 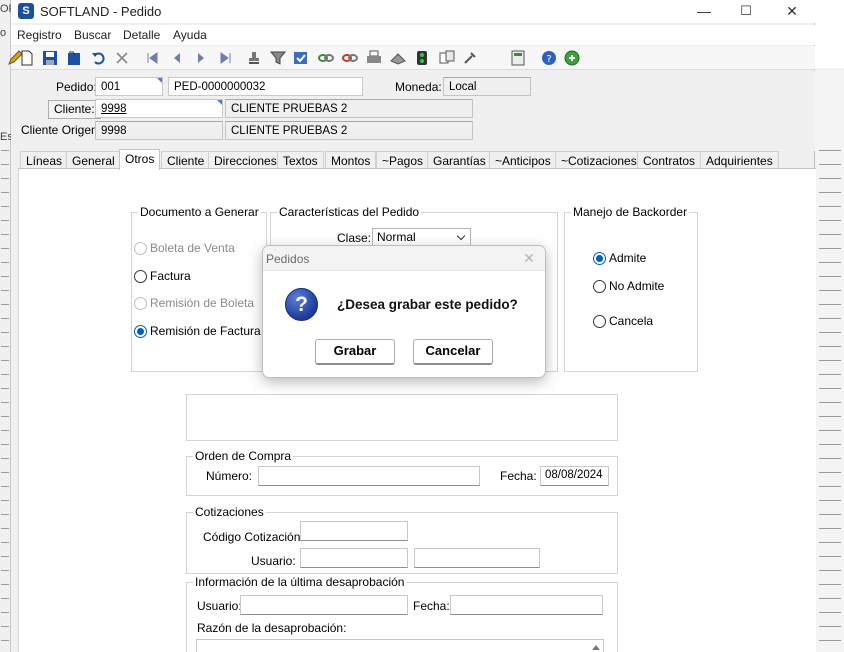 What do you see at coordinates (518, 58) in the screenshot?
I see `calculator-icon` at bounding box center [518, 58].